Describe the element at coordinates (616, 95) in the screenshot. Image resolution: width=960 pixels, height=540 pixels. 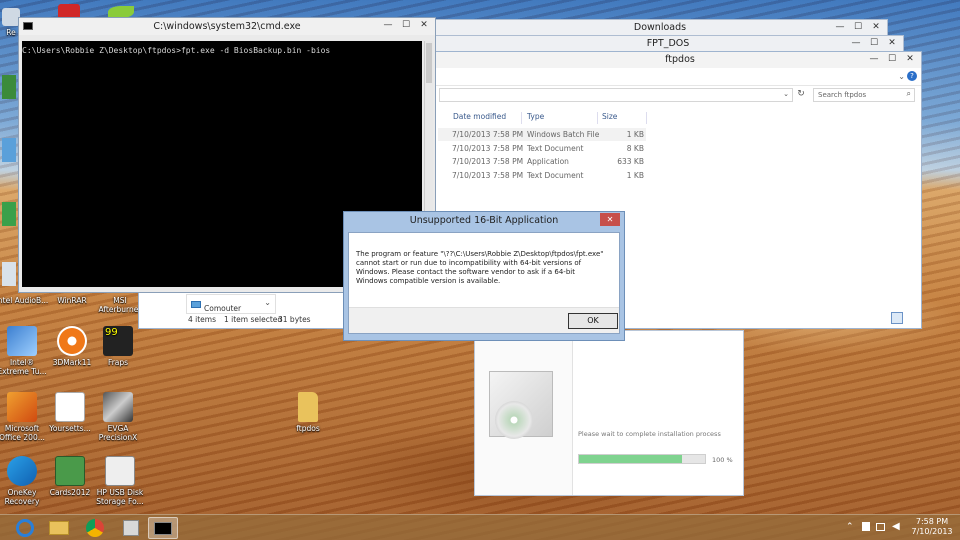
I see `address-bar: ⌄` at that location.